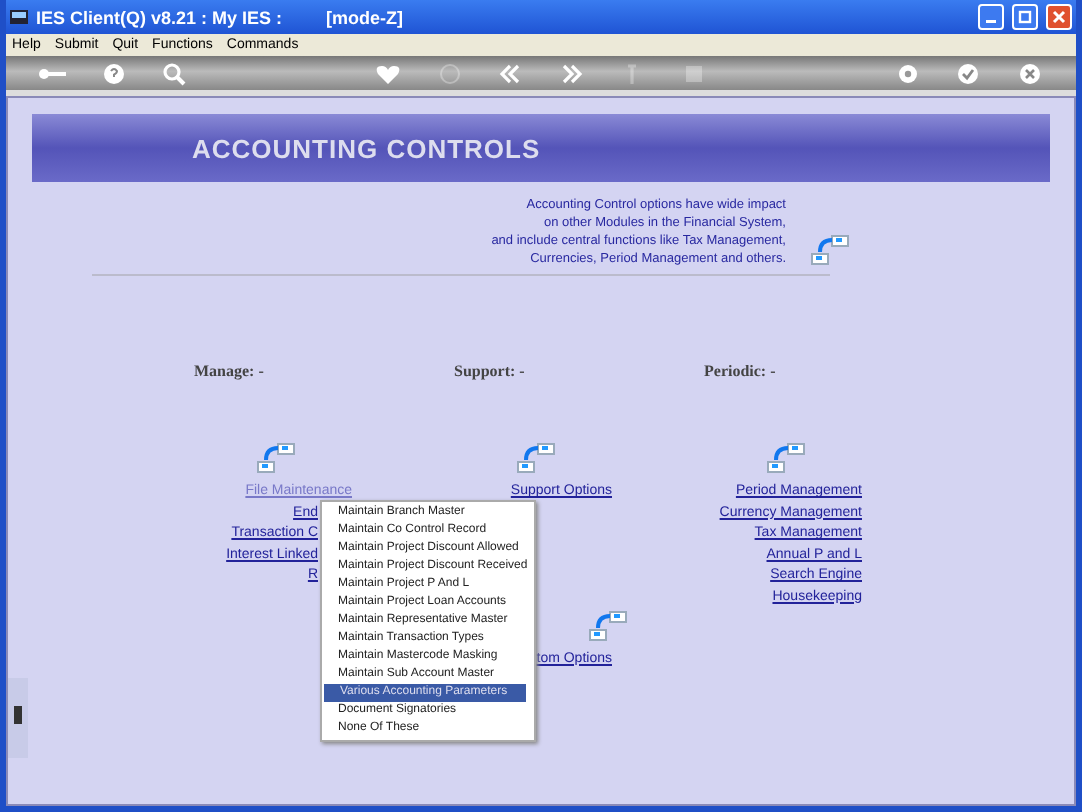 This screenshot has width=1082, height=812. What do you see at coordinates (174, 73) in the screenshot?
I see `search-icon` at bounding box center [174, 73].